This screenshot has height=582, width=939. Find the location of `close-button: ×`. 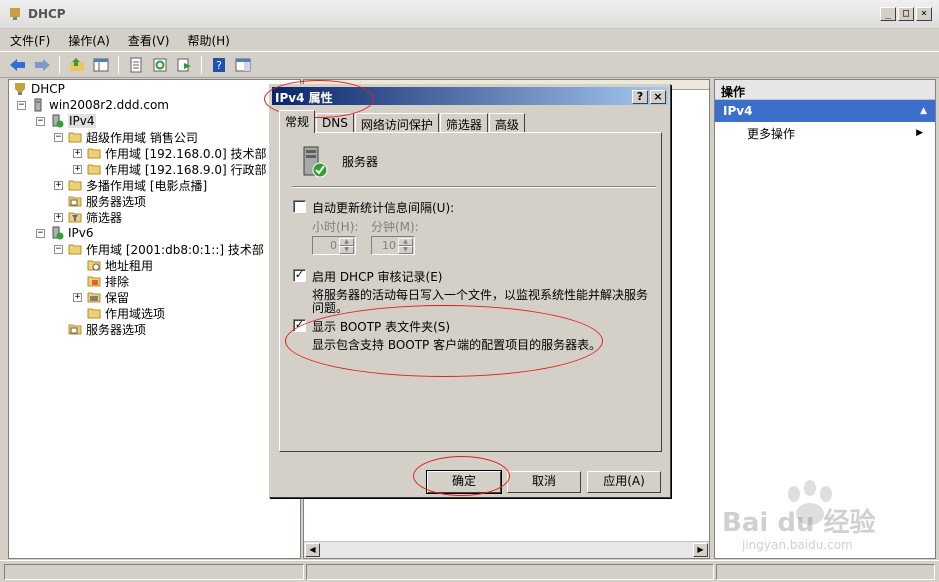

close-button: × is located at coordinates (924, 14).